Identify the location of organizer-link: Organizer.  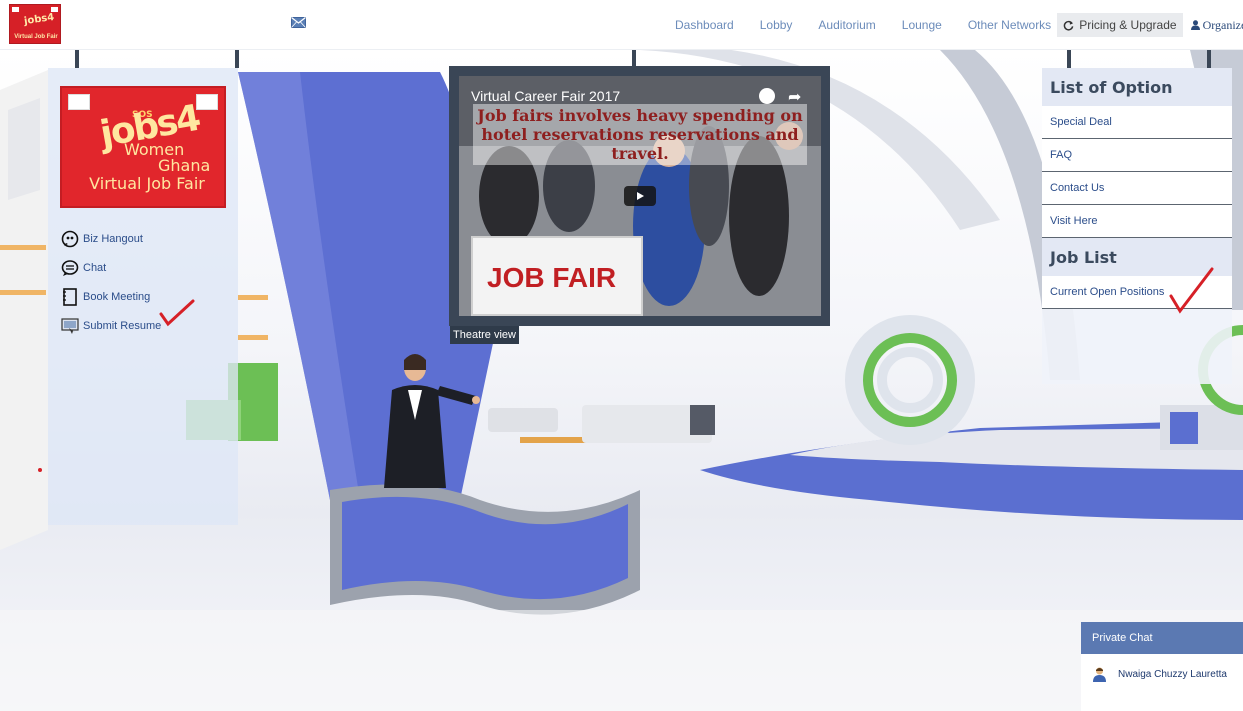
(1216, 25).